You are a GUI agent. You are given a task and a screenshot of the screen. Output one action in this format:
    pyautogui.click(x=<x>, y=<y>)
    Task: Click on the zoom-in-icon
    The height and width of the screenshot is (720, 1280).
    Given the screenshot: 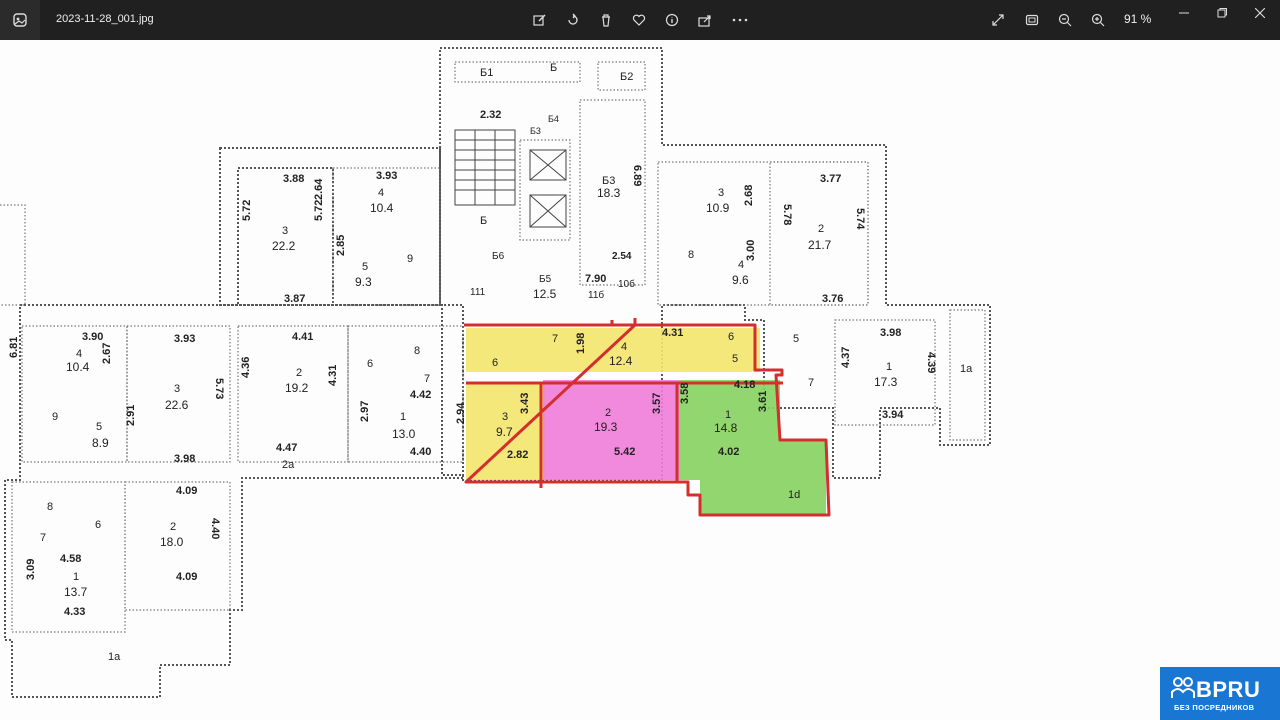 What is the action you would take?
    pyautogui.click(x=1098, y=20)
    